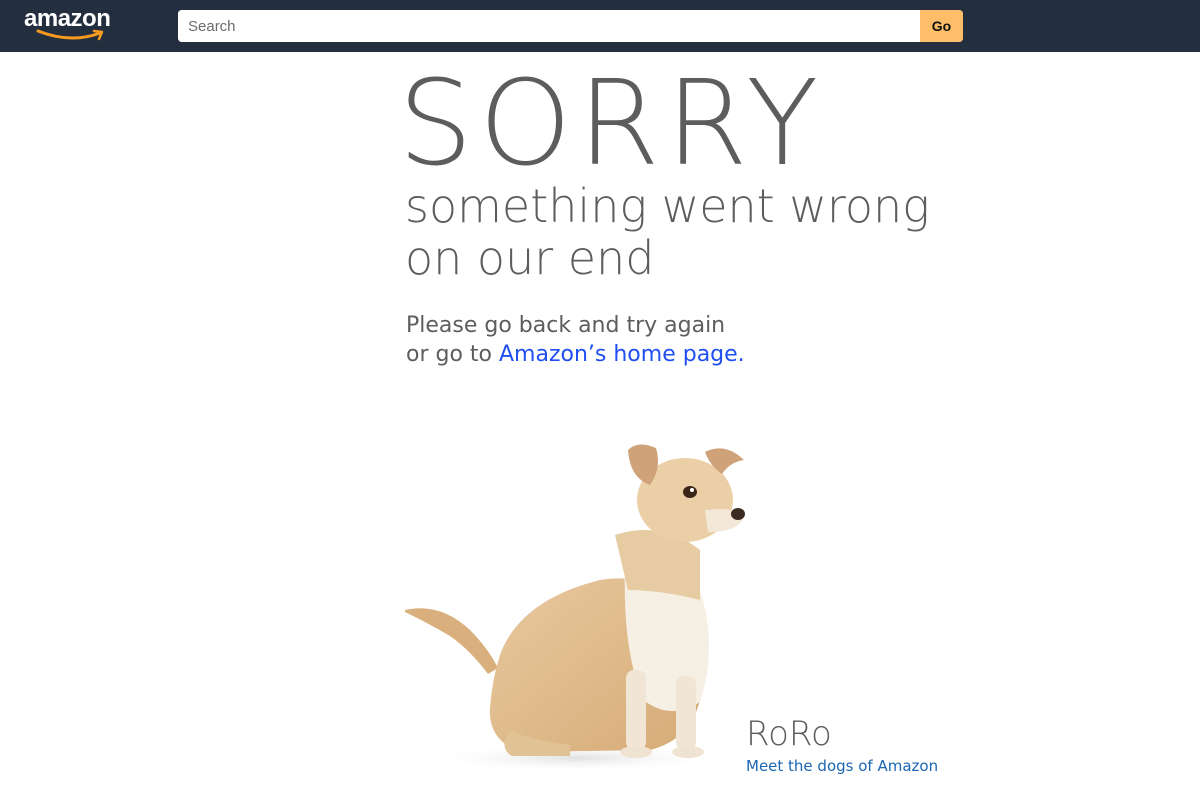  What do you see at coordinates (789, 734) in the screenshot?
I see `dog-name: RoRo` at bounding box center [789, 734].